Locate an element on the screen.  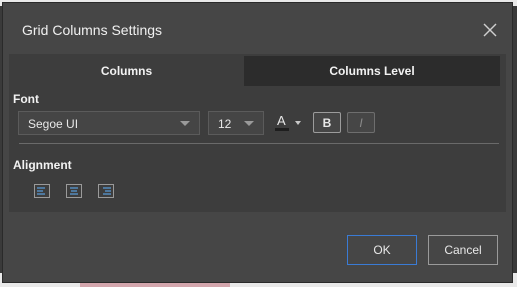
font-family-value: Segoe UI is located at coordinates (53, 124).